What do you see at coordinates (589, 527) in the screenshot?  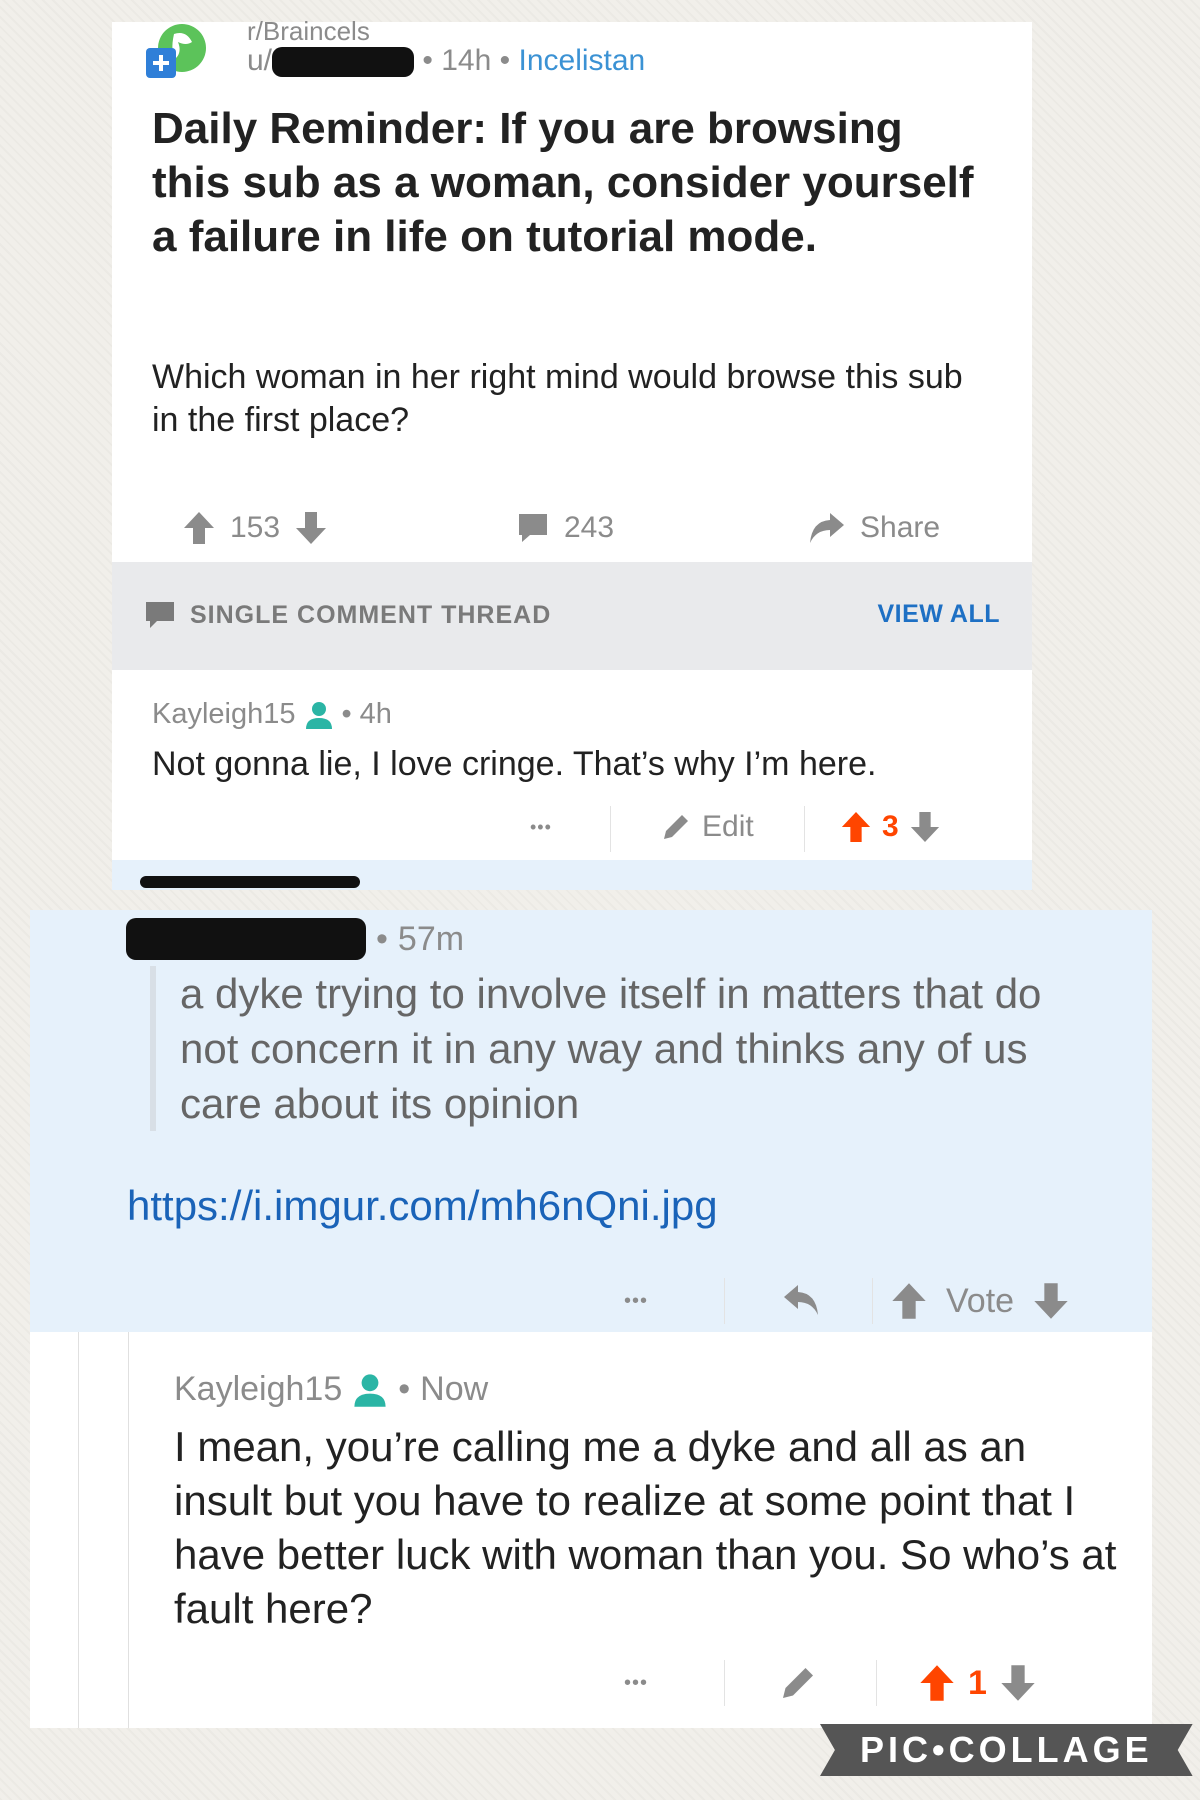 I see `comment-count: 243` at bounding box center [589, 527].